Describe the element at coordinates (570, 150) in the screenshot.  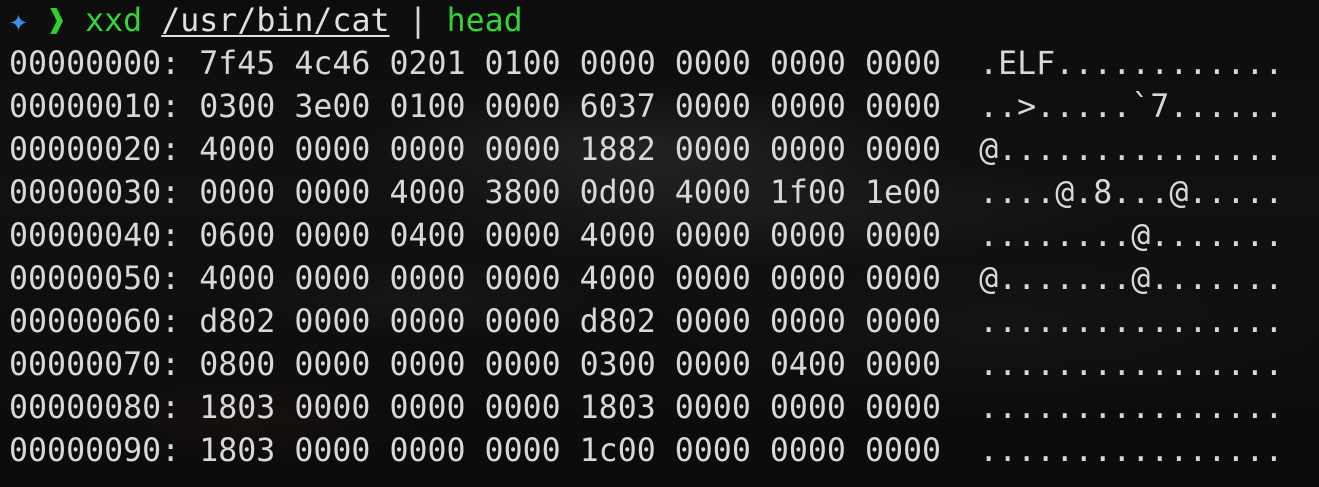
I see `hexdump-bytes: 4000 0000 0000 0000 1882 0000 0000 0000` at that location.